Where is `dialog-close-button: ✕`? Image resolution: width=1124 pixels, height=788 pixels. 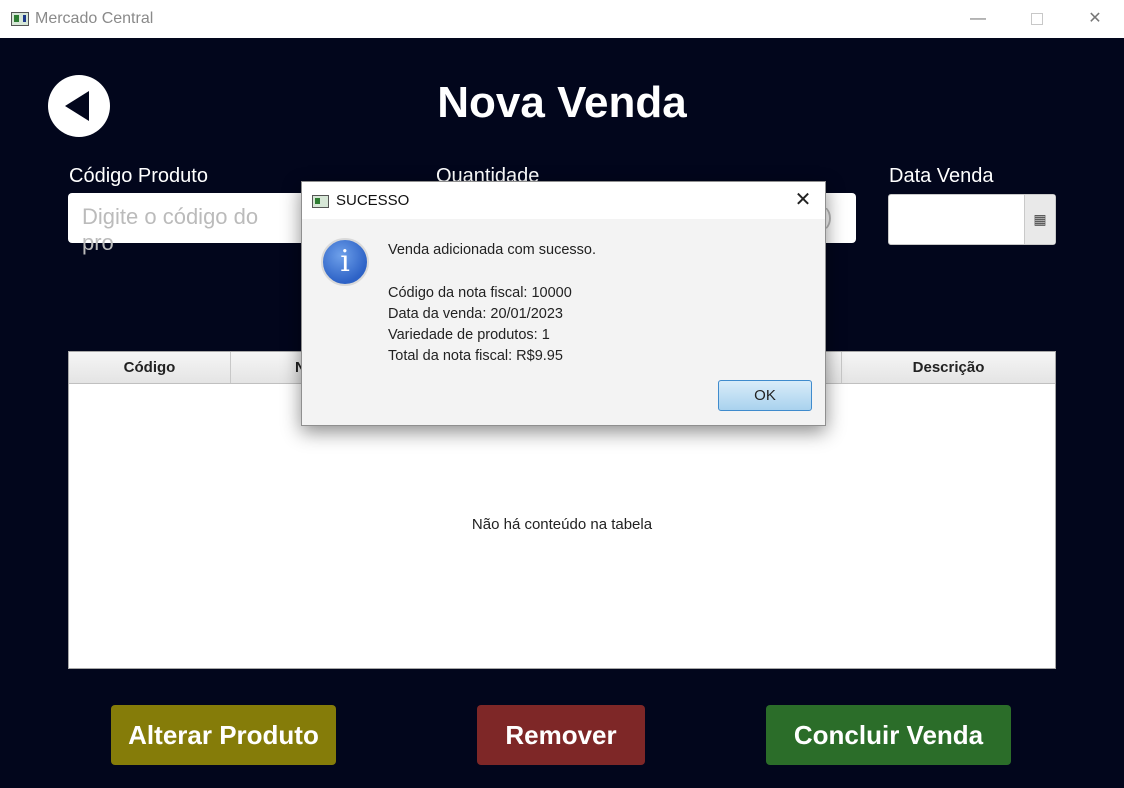
dialog-close-button: ✕ is located at coordinates (803, 200).